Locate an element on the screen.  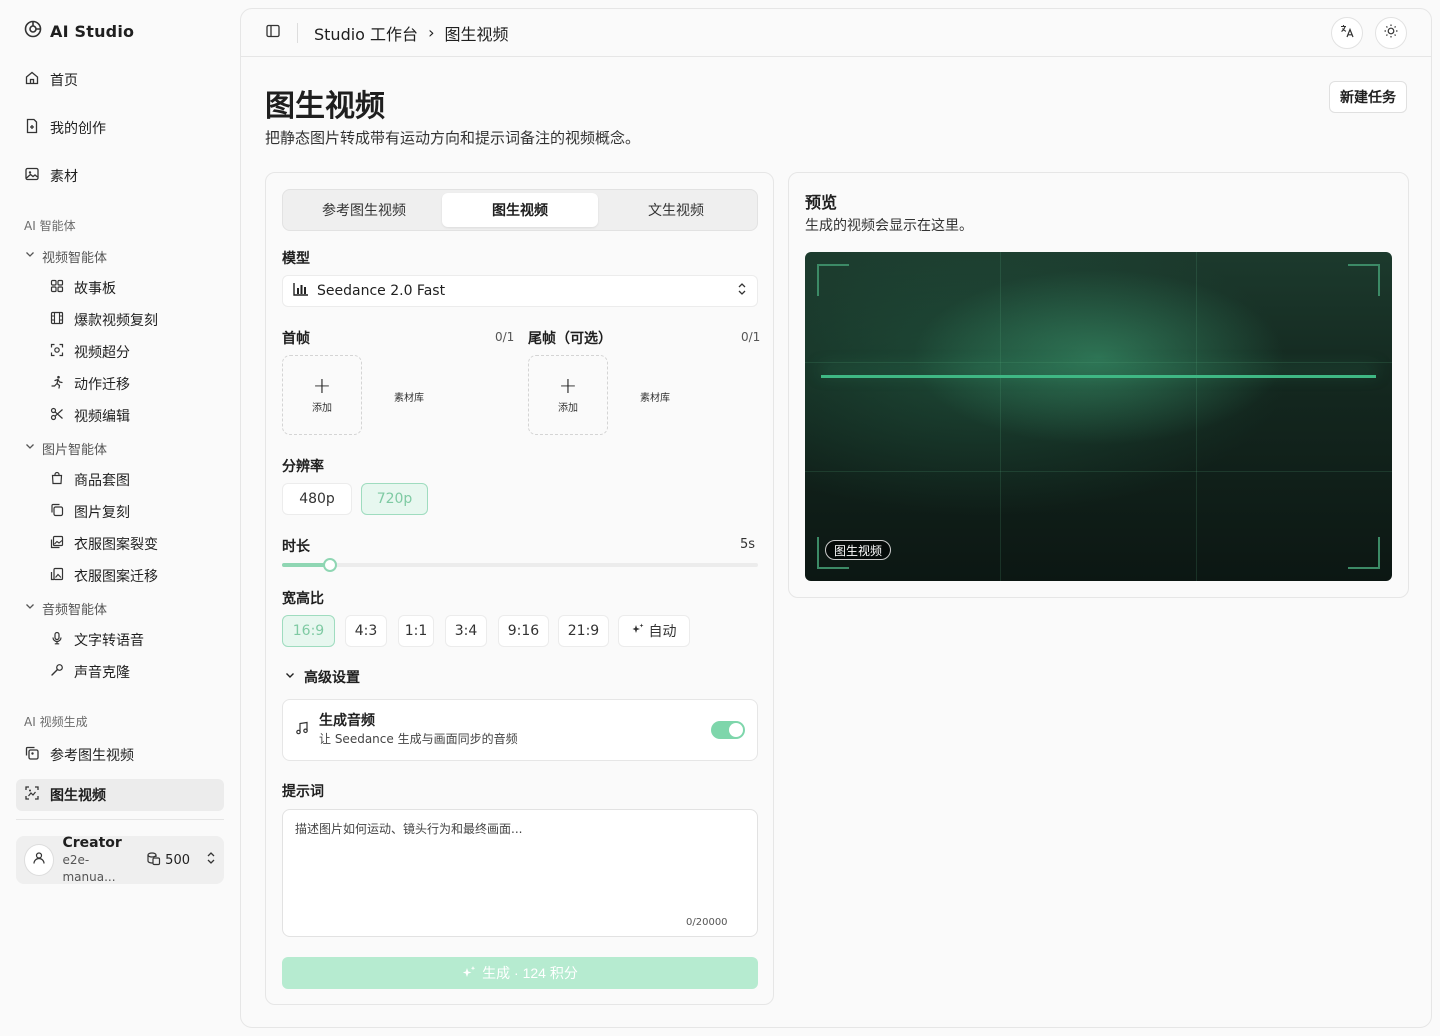
new-task-button: 新建任务 is located at coordinates (1368, 97).